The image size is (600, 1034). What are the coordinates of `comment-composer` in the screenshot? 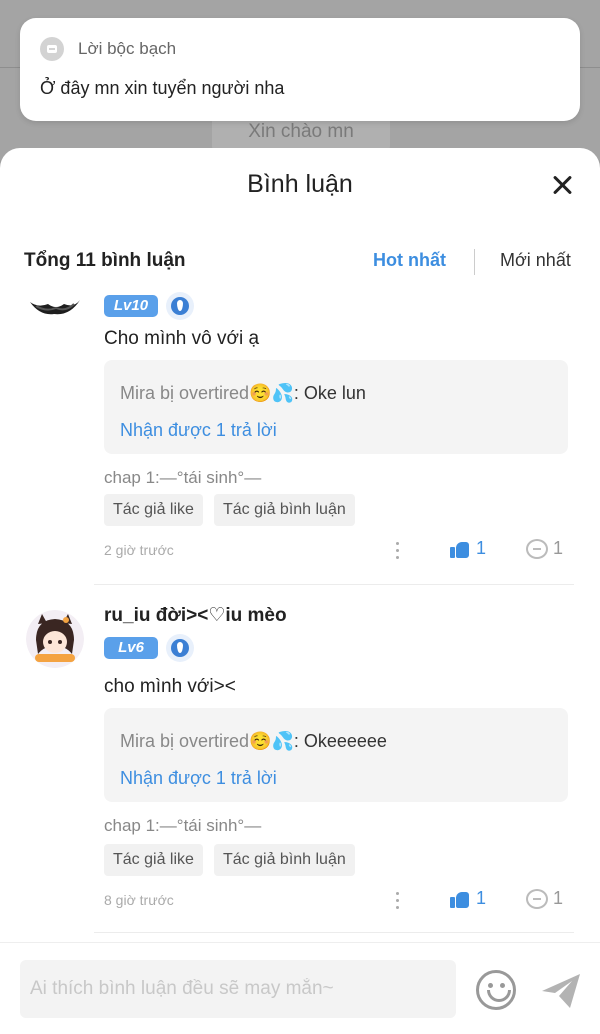 It's located at (300, 988).